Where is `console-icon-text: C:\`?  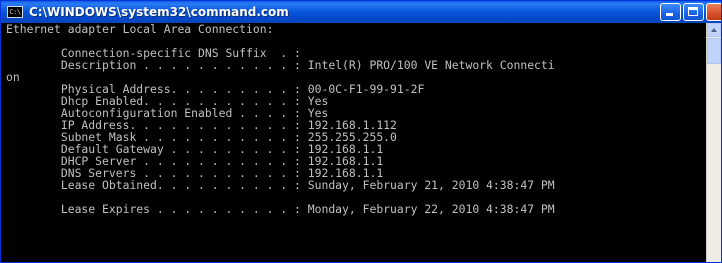
console-icon-text: C:\ is located at coordinates (15, 11).